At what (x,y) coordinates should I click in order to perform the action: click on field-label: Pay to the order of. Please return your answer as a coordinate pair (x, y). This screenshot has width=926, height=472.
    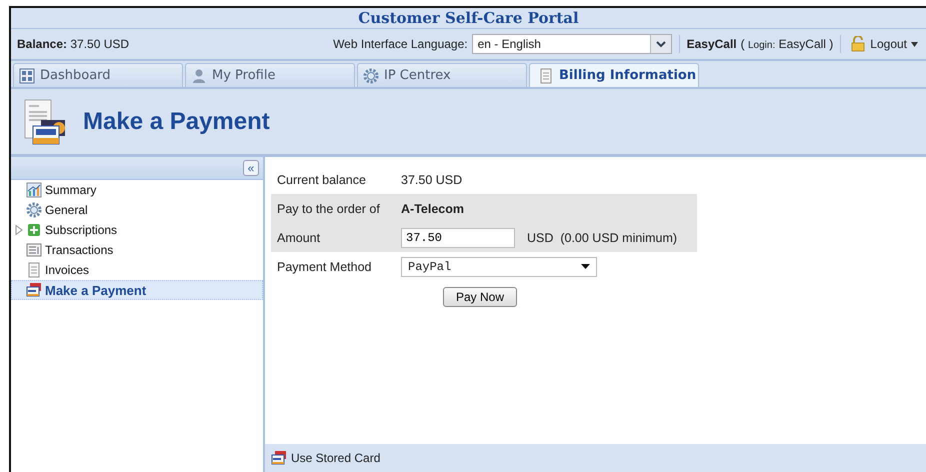
    Looking at the image, I should click on (329, 209).